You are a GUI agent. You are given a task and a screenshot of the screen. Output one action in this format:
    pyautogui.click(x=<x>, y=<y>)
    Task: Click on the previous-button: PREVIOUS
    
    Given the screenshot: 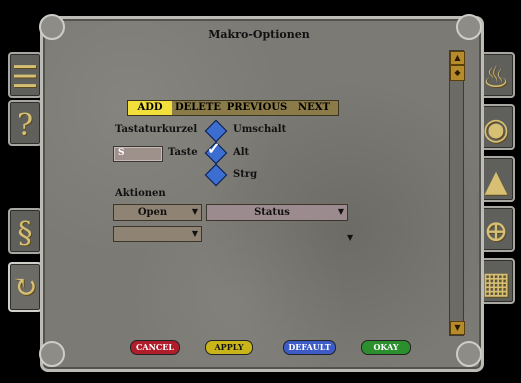 What is the action you would take?
    pyautogui.click(x=257, y=108)
    